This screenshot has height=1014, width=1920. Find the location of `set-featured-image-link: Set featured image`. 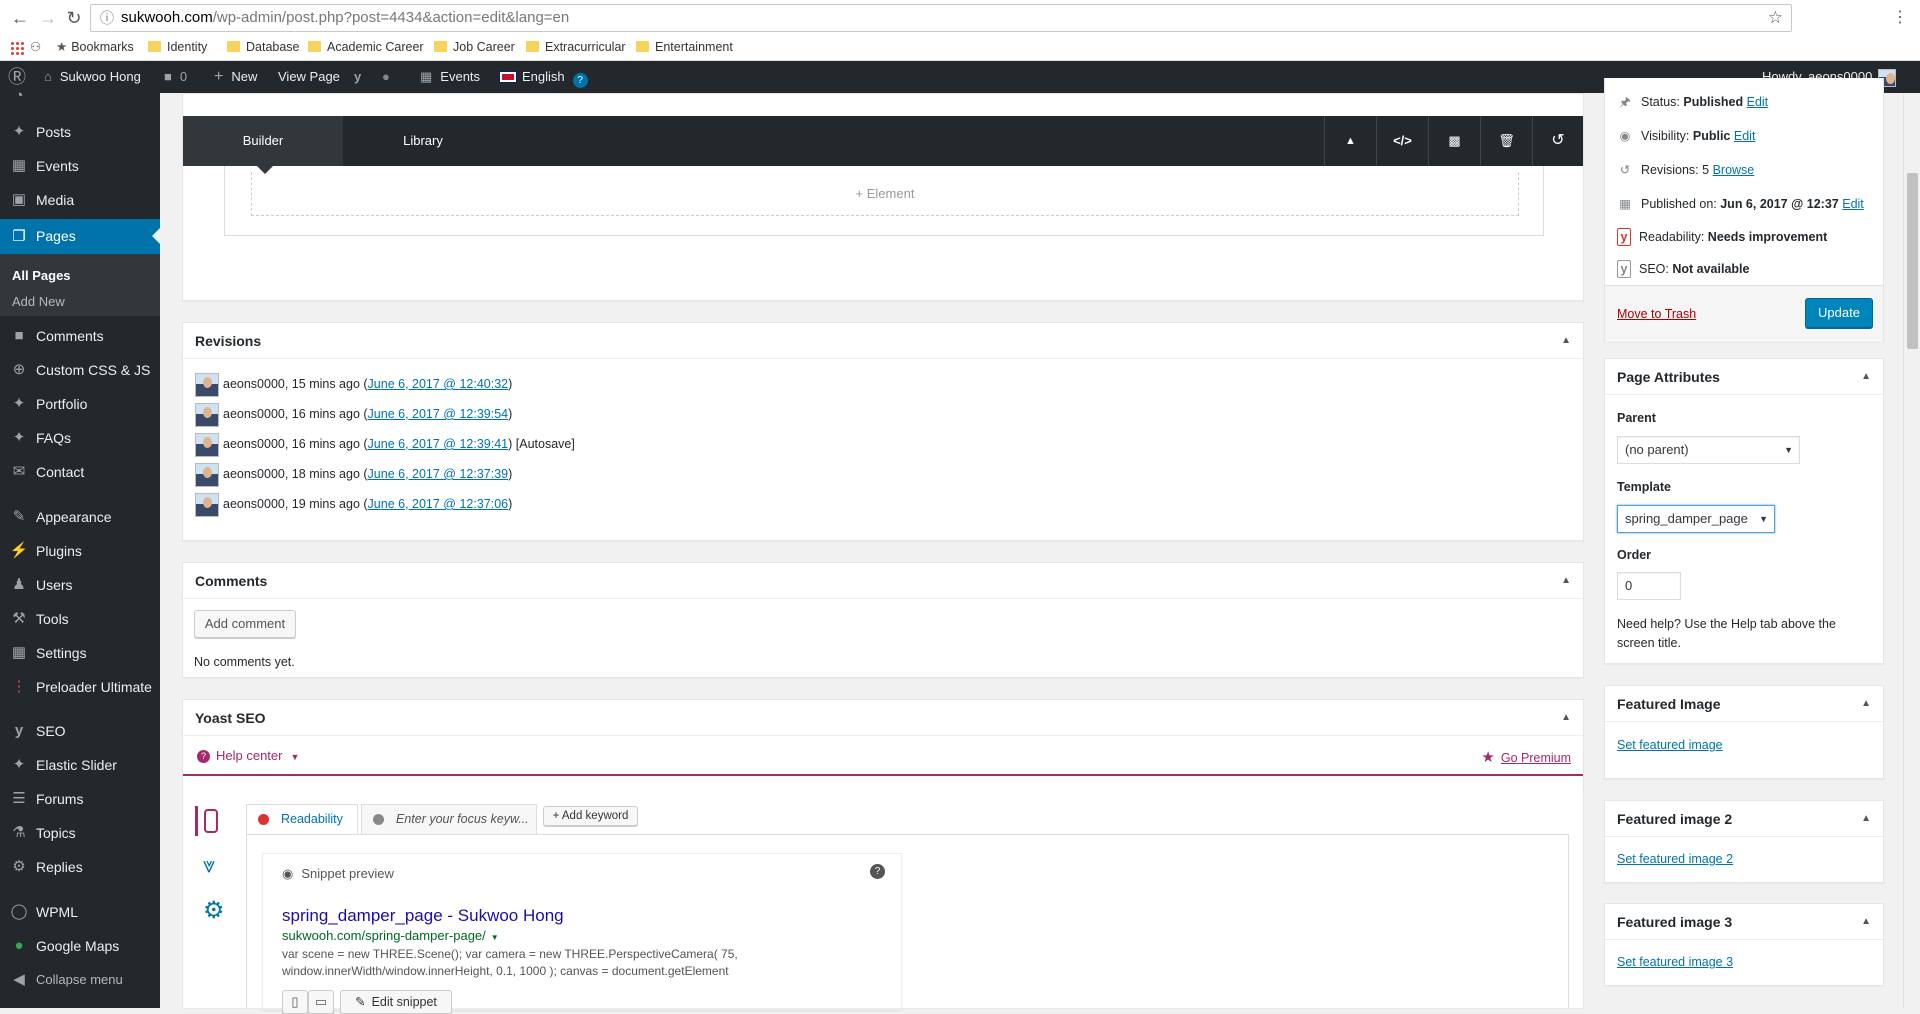

set-featured-image-link: Set featured image is located at coordinates (1670, 745).